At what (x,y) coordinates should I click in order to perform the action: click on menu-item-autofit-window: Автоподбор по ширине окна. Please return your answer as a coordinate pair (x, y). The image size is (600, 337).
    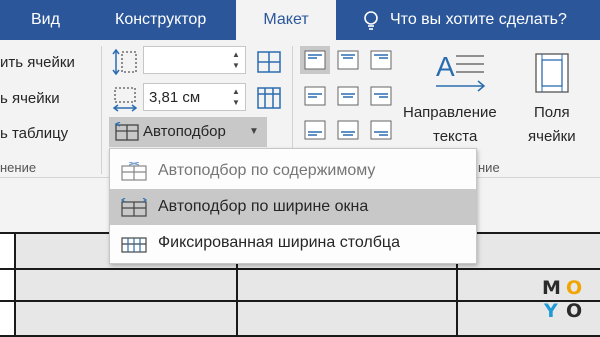
    Looking at the image, I should click on (293, 207).